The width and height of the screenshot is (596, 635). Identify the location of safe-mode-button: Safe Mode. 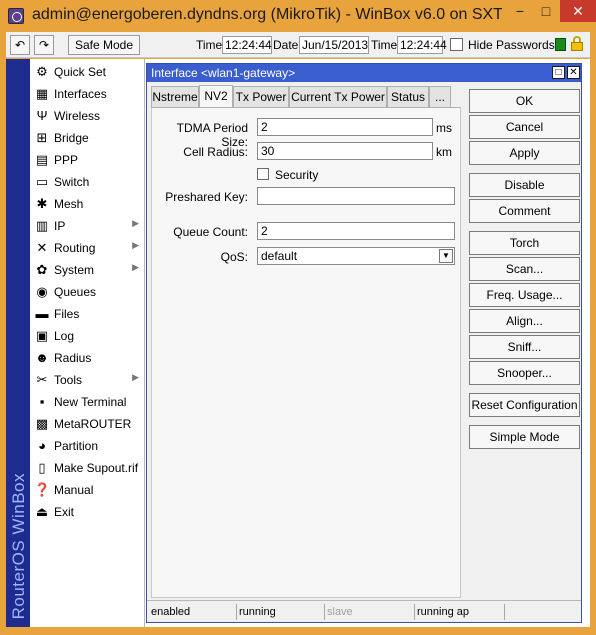
(104, 45).